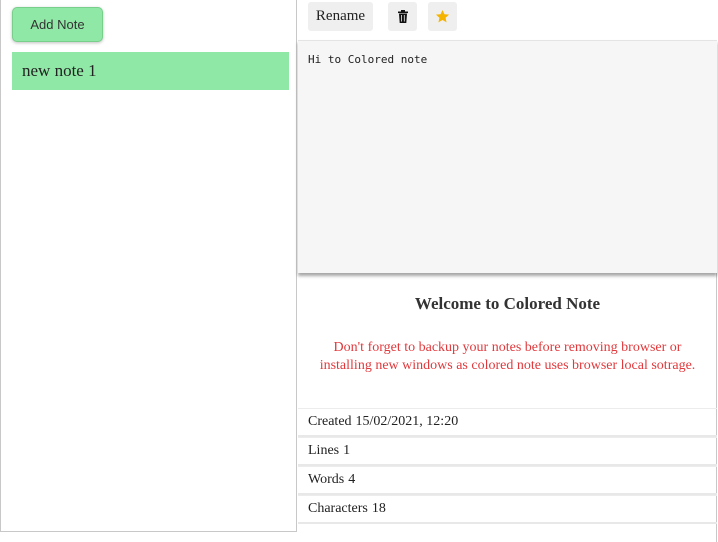 The width and height of the screenshot is (718, 542). I want to click on delete-button, so click(402, 16).